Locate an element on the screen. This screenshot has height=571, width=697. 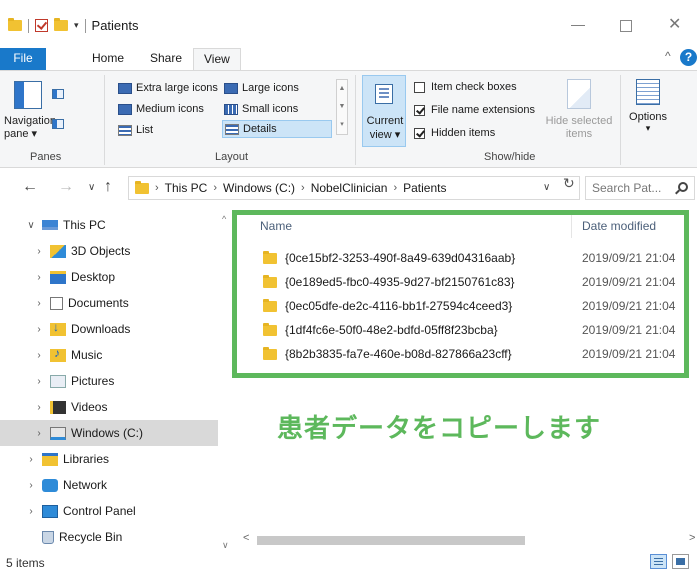
customize-toolbar-icon: ▾ is located at coordinates (76, 25).